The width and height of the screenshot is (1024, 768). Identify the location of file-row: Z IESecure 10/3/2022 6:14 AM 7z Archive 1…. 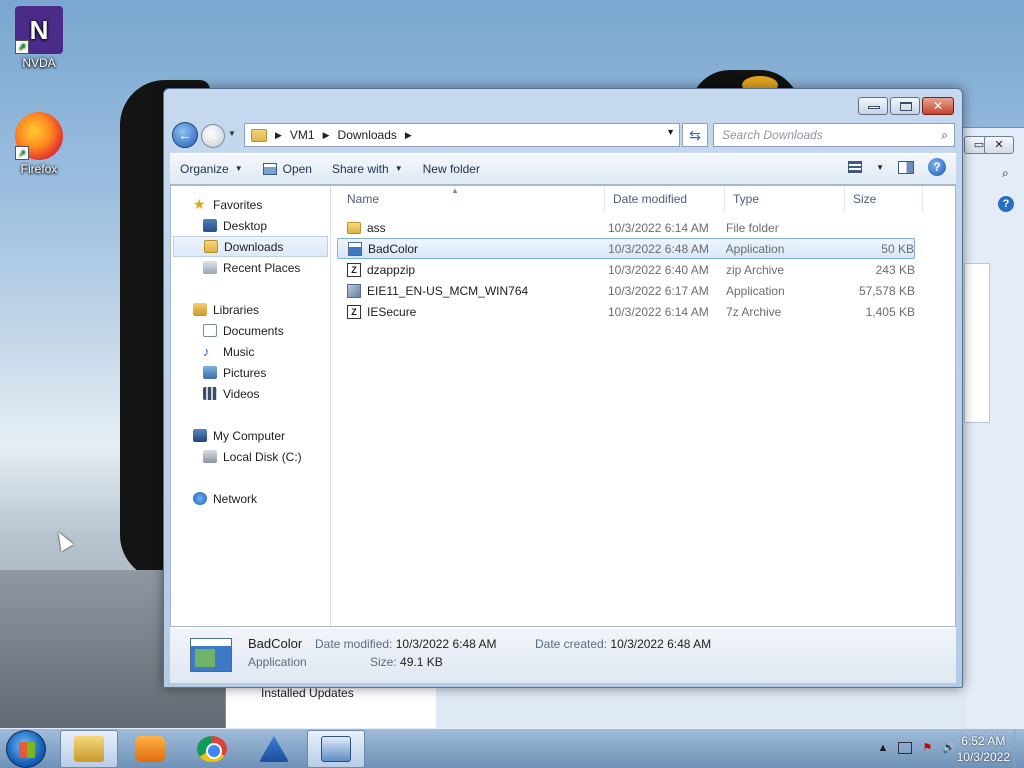
(626, 311).